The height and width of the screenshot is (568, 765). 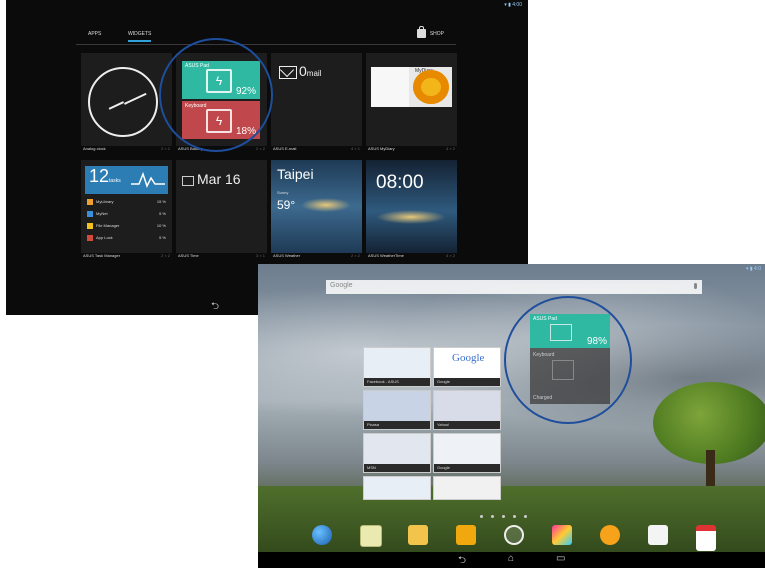 What do you see at coordinates (570, 359) in the screenshot?
I see `asus-battery-widget: ASUS Pad 98% Keyboard Charged` at bounding box center [570, 359].